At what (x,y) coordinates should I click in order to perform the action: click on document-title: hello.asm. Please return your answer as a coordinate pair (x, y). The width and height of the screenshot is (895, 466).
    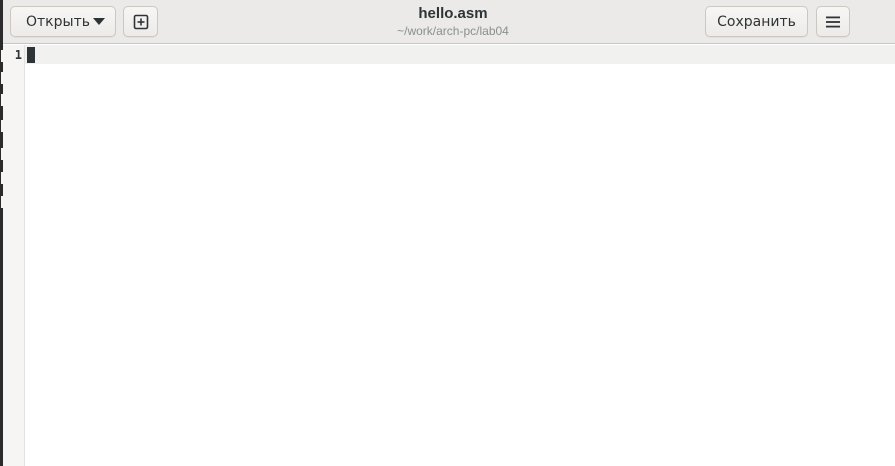
    Looking at the image, I should click on (453, 13).